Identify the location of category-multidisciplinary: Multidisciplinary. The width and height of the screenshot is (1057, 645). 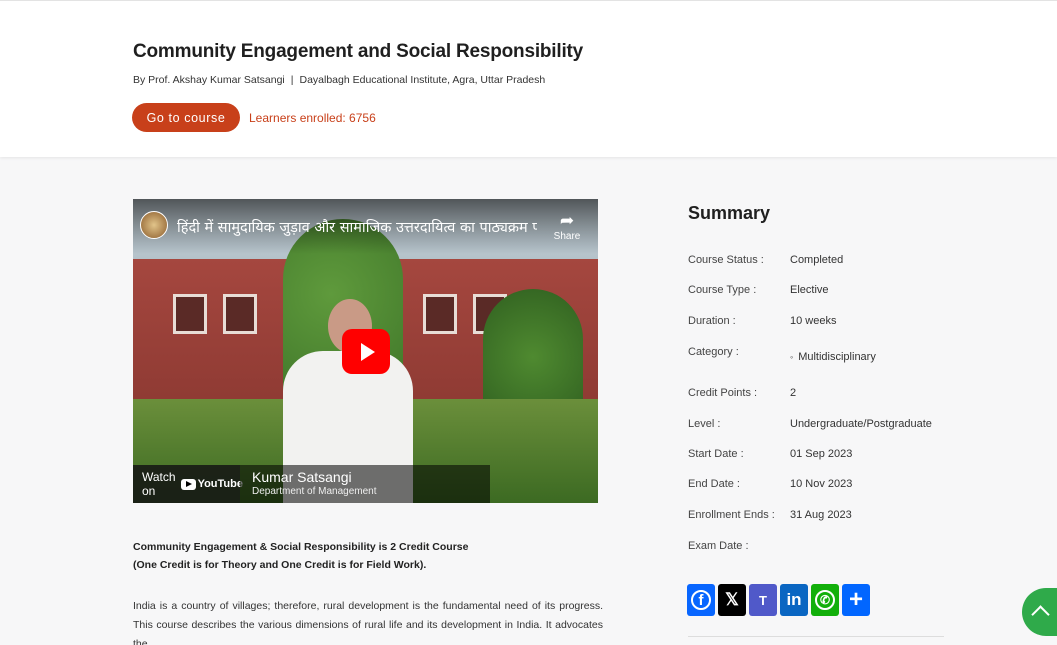
(870, 357).